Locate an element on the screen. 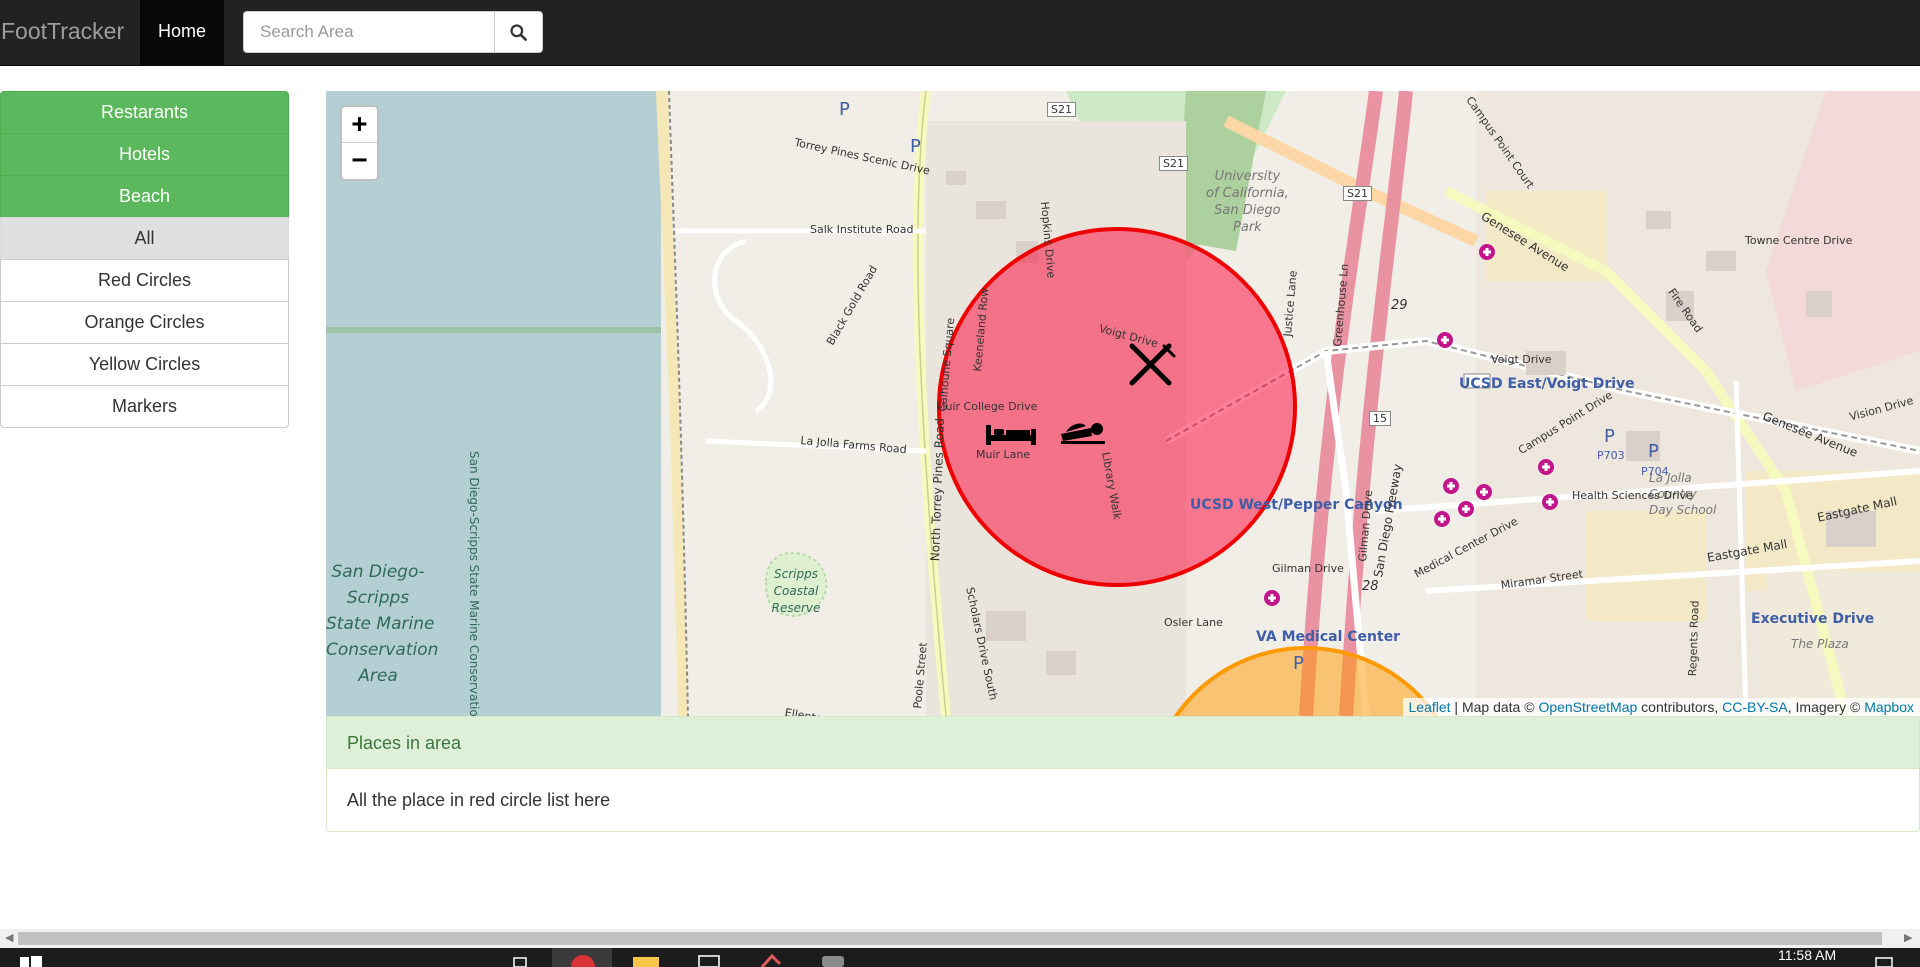  taskbar: 11:58 AM is located at coordinates (960, 957).